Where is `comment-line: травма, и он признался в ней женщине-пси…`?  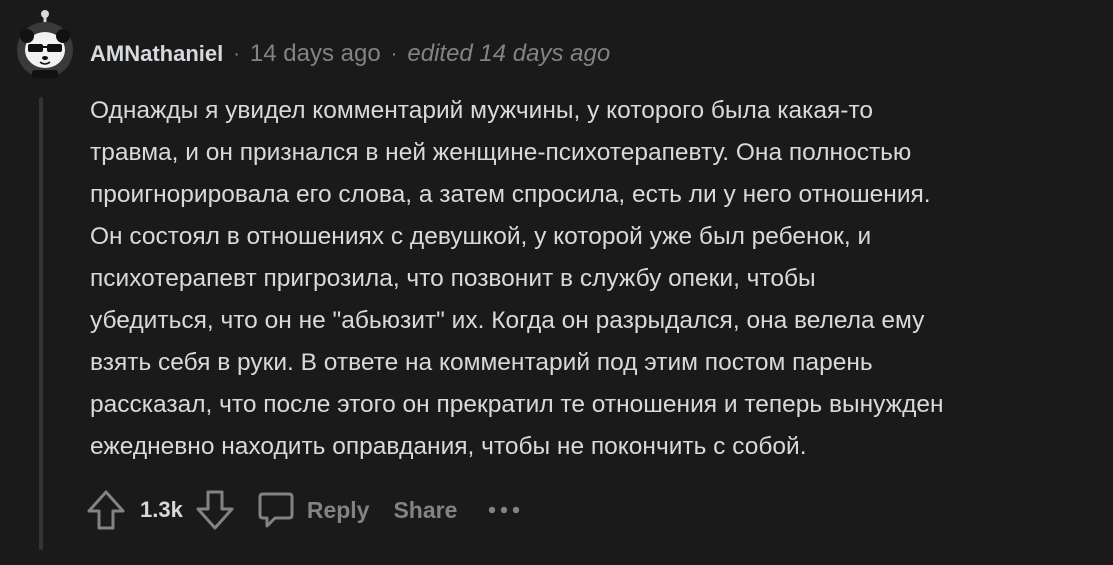
comment-line: травма, и он признался в ней женщине-пси… is located at coordinates (501, 152).